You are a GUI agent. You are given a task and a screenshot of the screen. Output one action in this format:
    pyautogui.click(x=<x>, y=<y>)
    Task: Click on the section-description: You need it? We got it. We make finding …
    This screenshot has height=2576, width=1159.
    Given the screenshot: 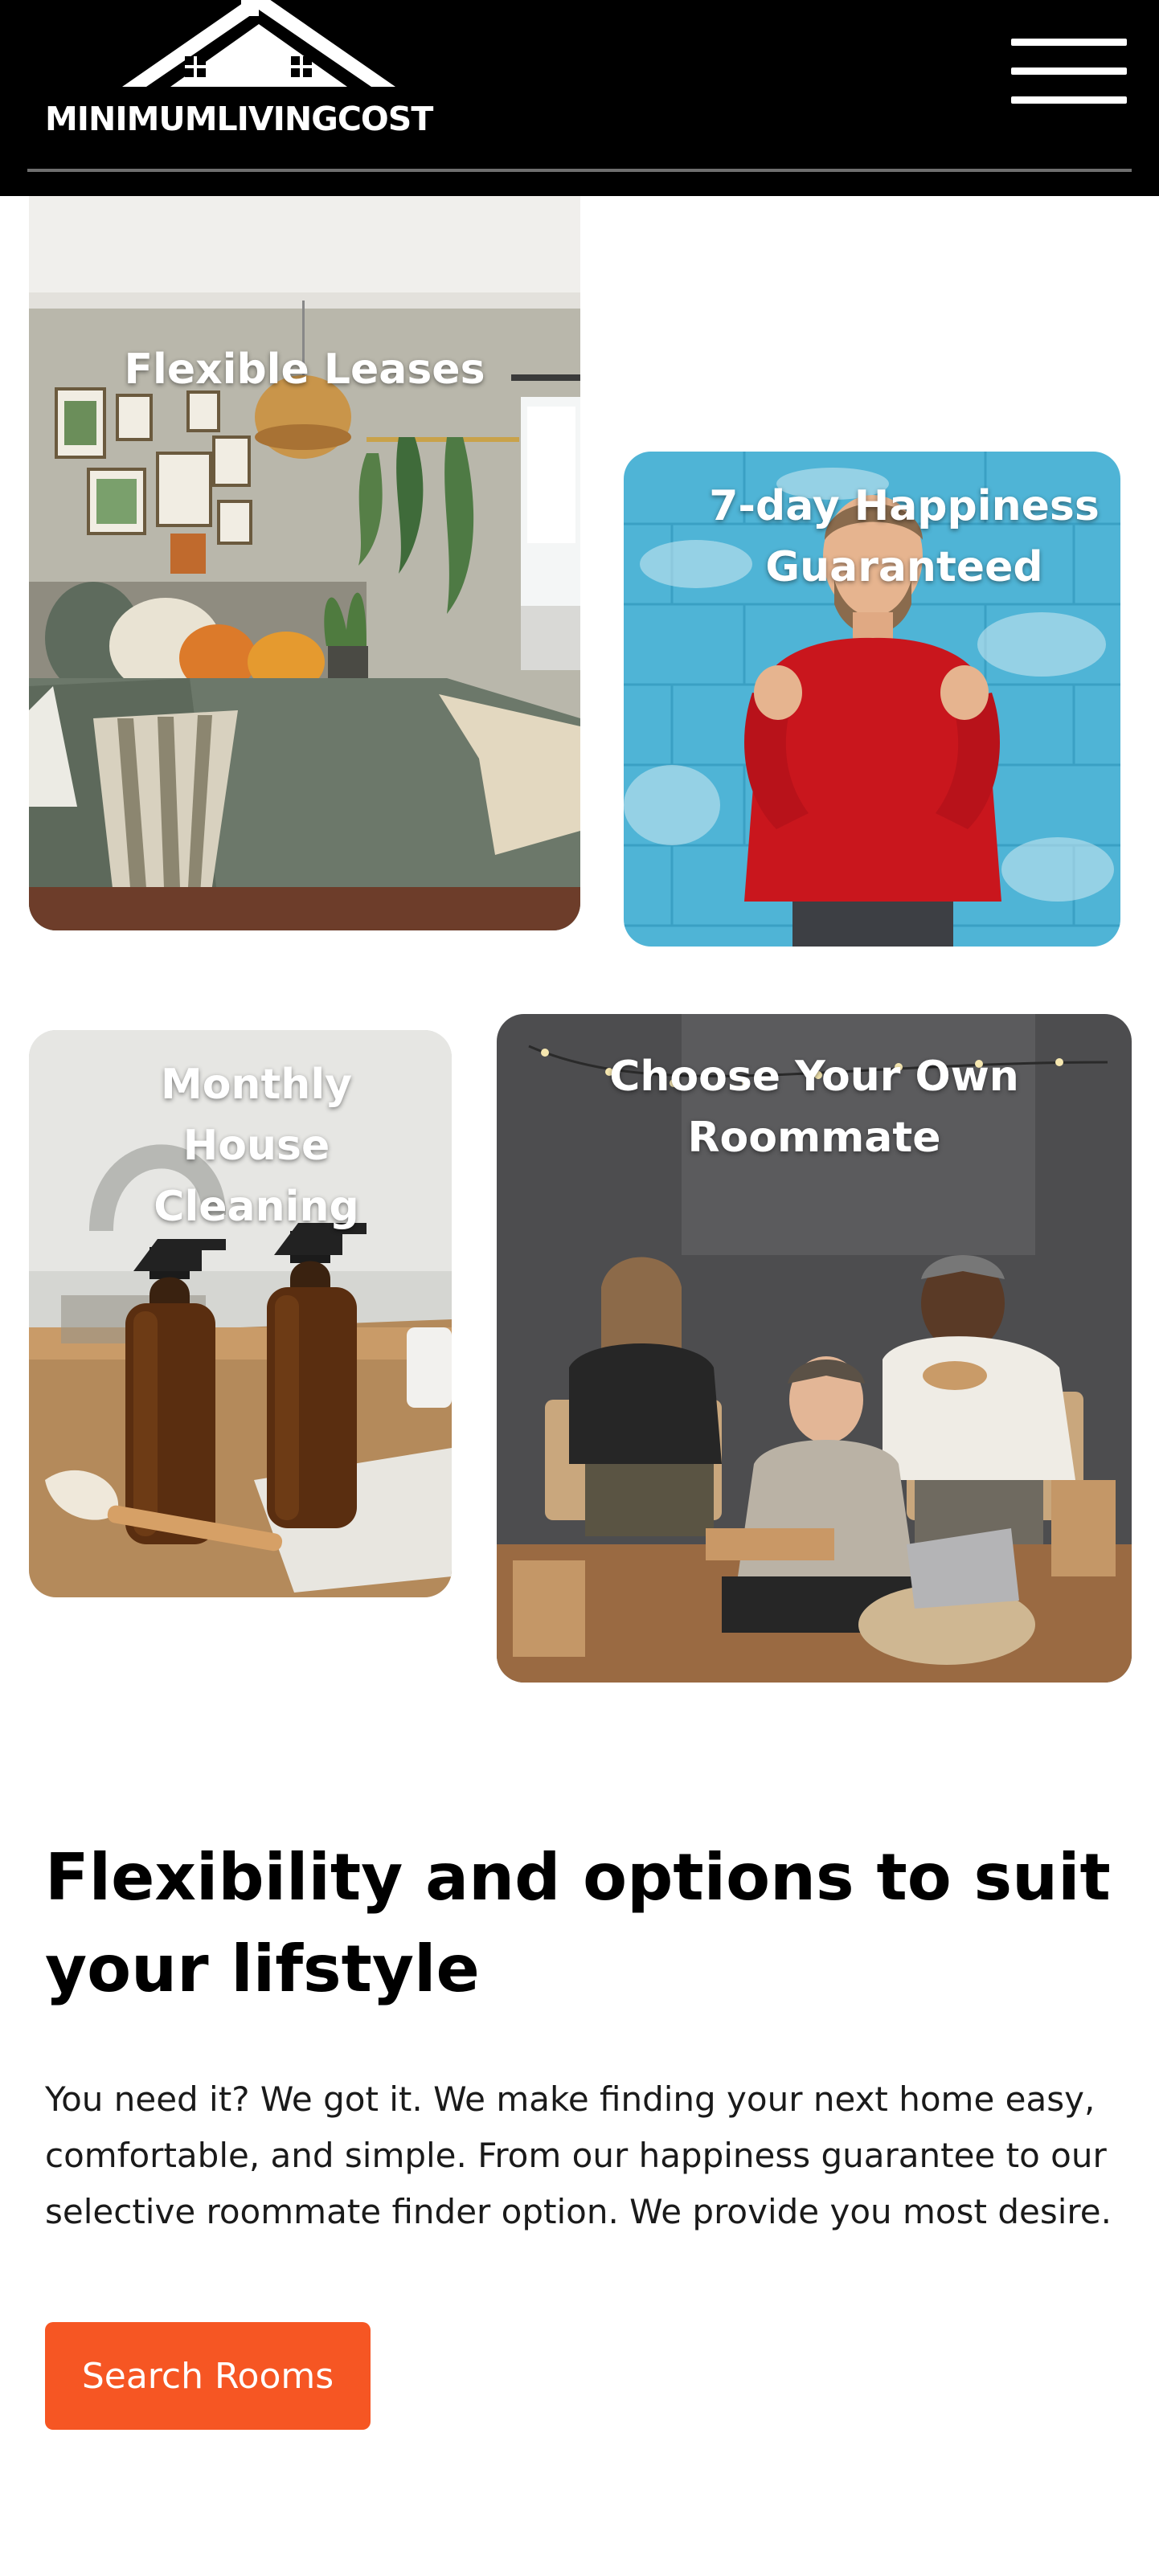 What is the action you would take?
    pyautogui.click(x=578, y=2155)
    